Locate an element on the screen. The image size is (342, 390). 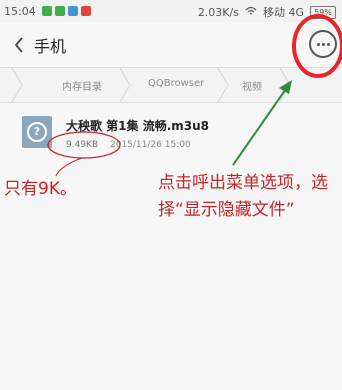
size-annotation: 只有9K。 is located at coordinates (40, 189).